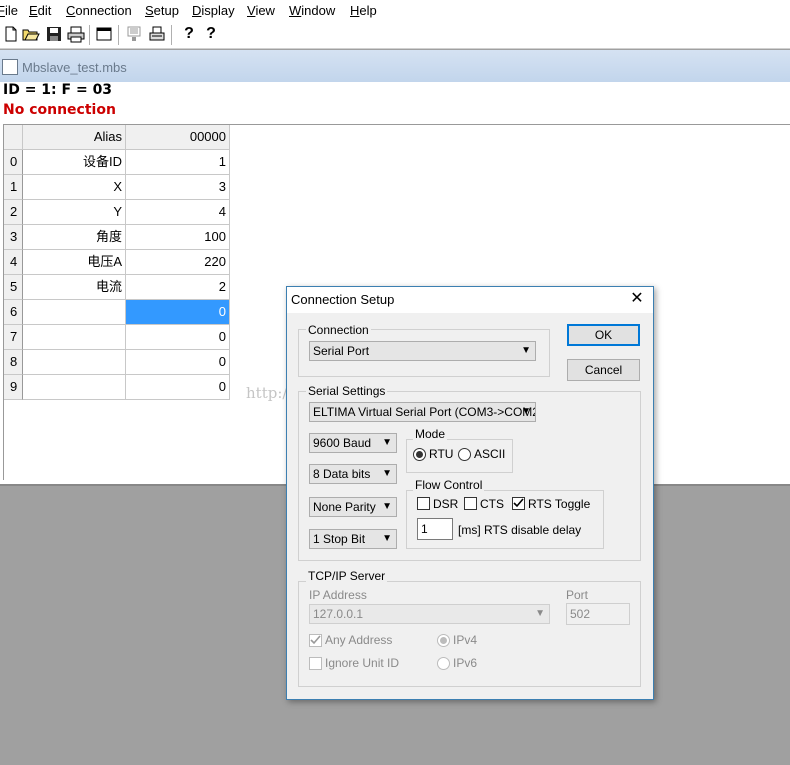 This screenshot has width=790, height=765. I want to click on rts-delay-input: 1, so click(435, 529).